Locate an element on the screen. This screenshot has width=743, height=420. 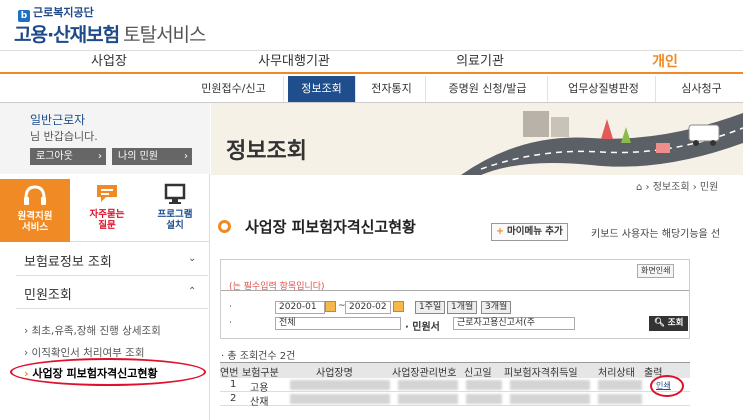
col-header: 피보험자격취득일 is located at coordinates (541, 373).